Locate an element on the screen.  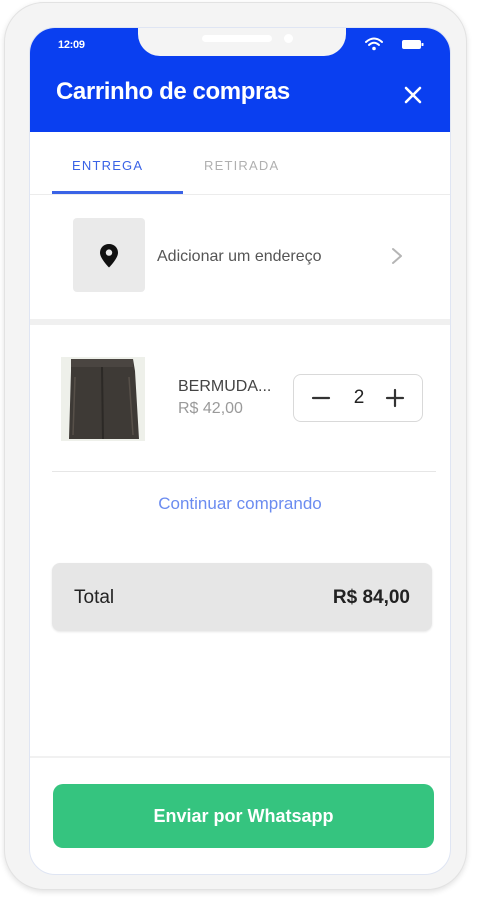
address-icon-box is located at coordinates (109, 255).